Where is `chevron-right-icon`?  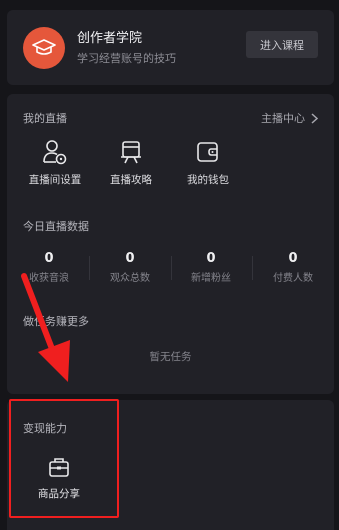
chevron-right-icon is located at coordinates (314, 118).